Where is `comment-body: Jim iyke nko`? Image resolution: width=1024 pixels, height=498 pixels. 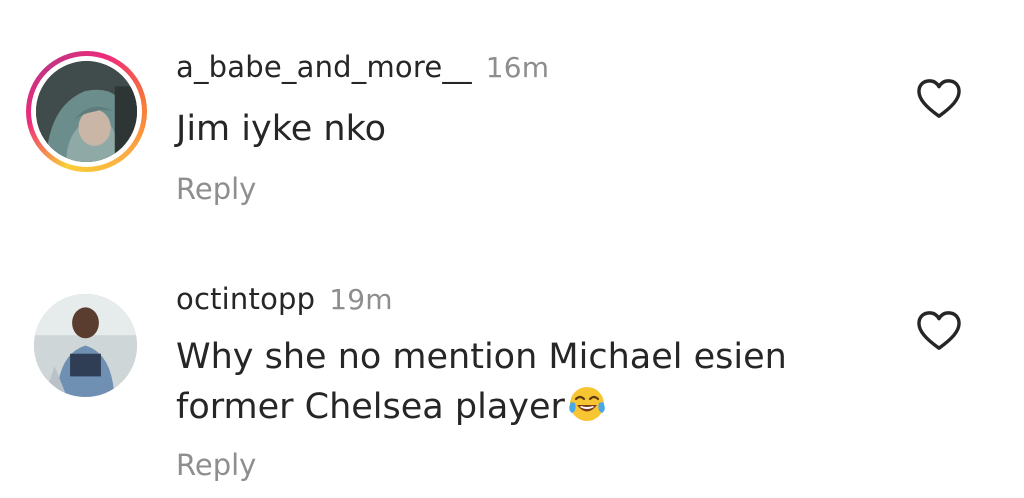 comment-body: Jim iyke nko is located at coordinates (281, 129).